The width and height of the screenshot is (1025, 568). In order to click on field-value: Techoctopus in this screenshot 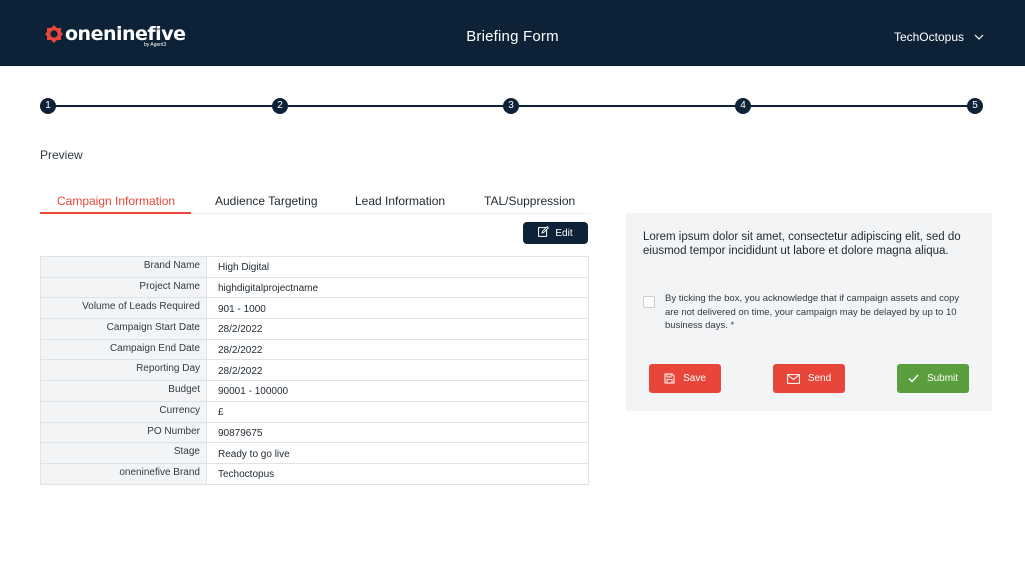, I will do `click(397, 473)`.